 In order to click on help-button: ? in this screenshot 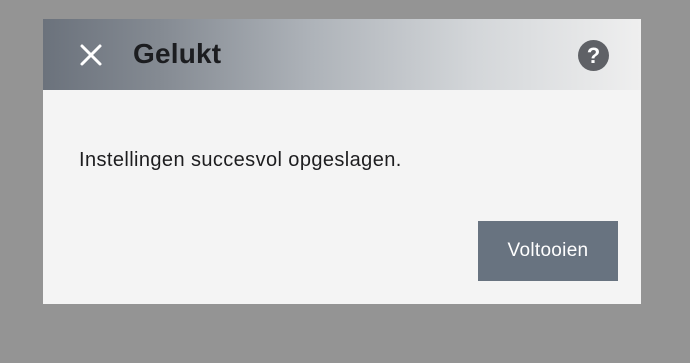, I will do `click(593, 55)`.